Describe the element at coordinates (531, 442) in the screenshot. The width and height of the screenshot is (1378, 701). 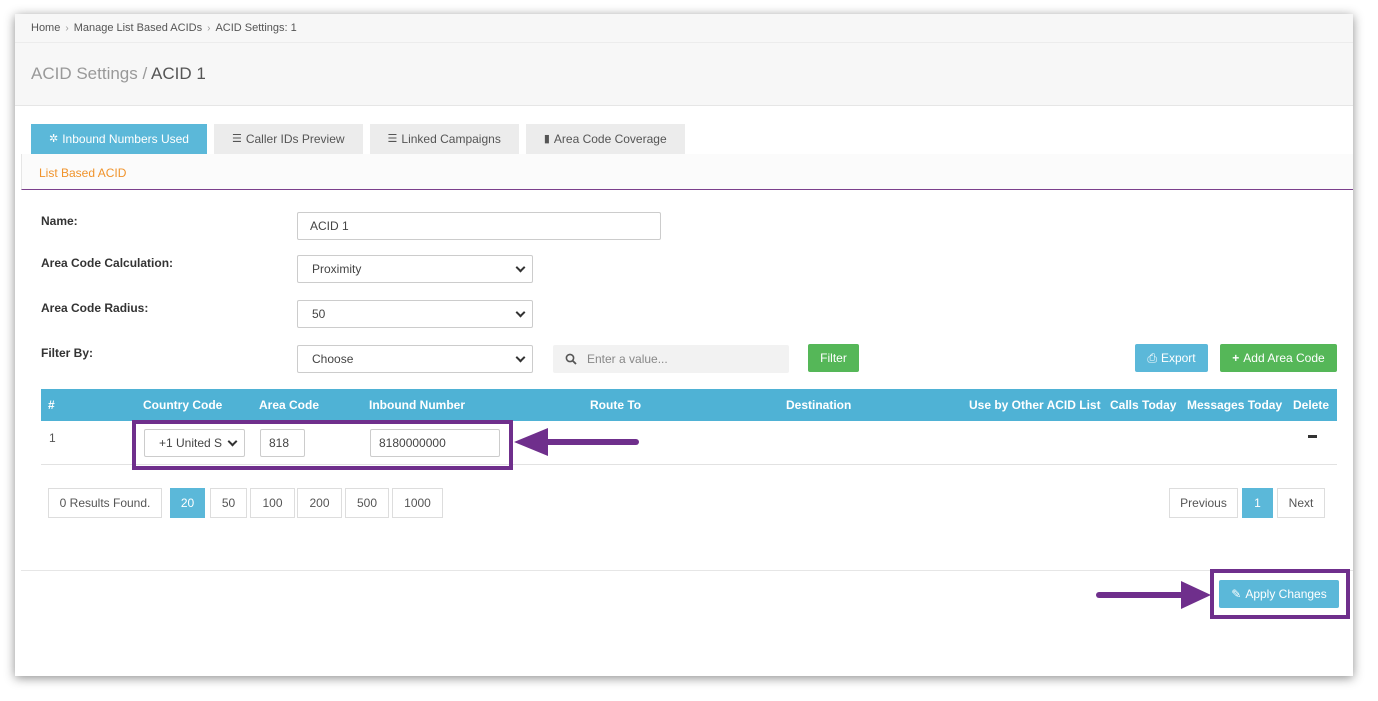
I see `annotation-arrow-left-icon` at that location.